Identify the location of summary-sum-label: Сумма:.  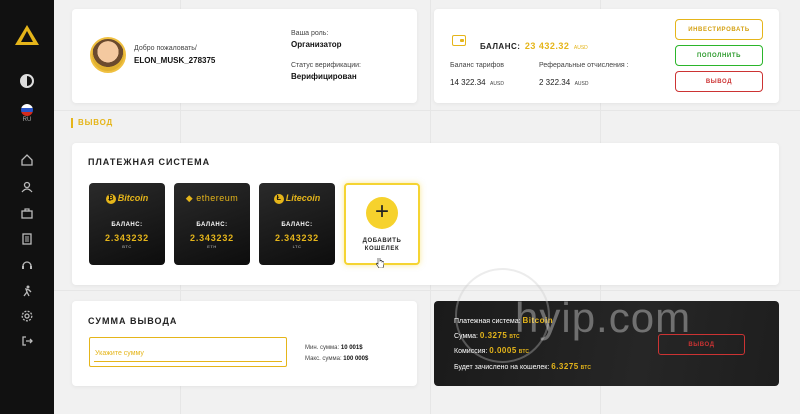
(466, 336).